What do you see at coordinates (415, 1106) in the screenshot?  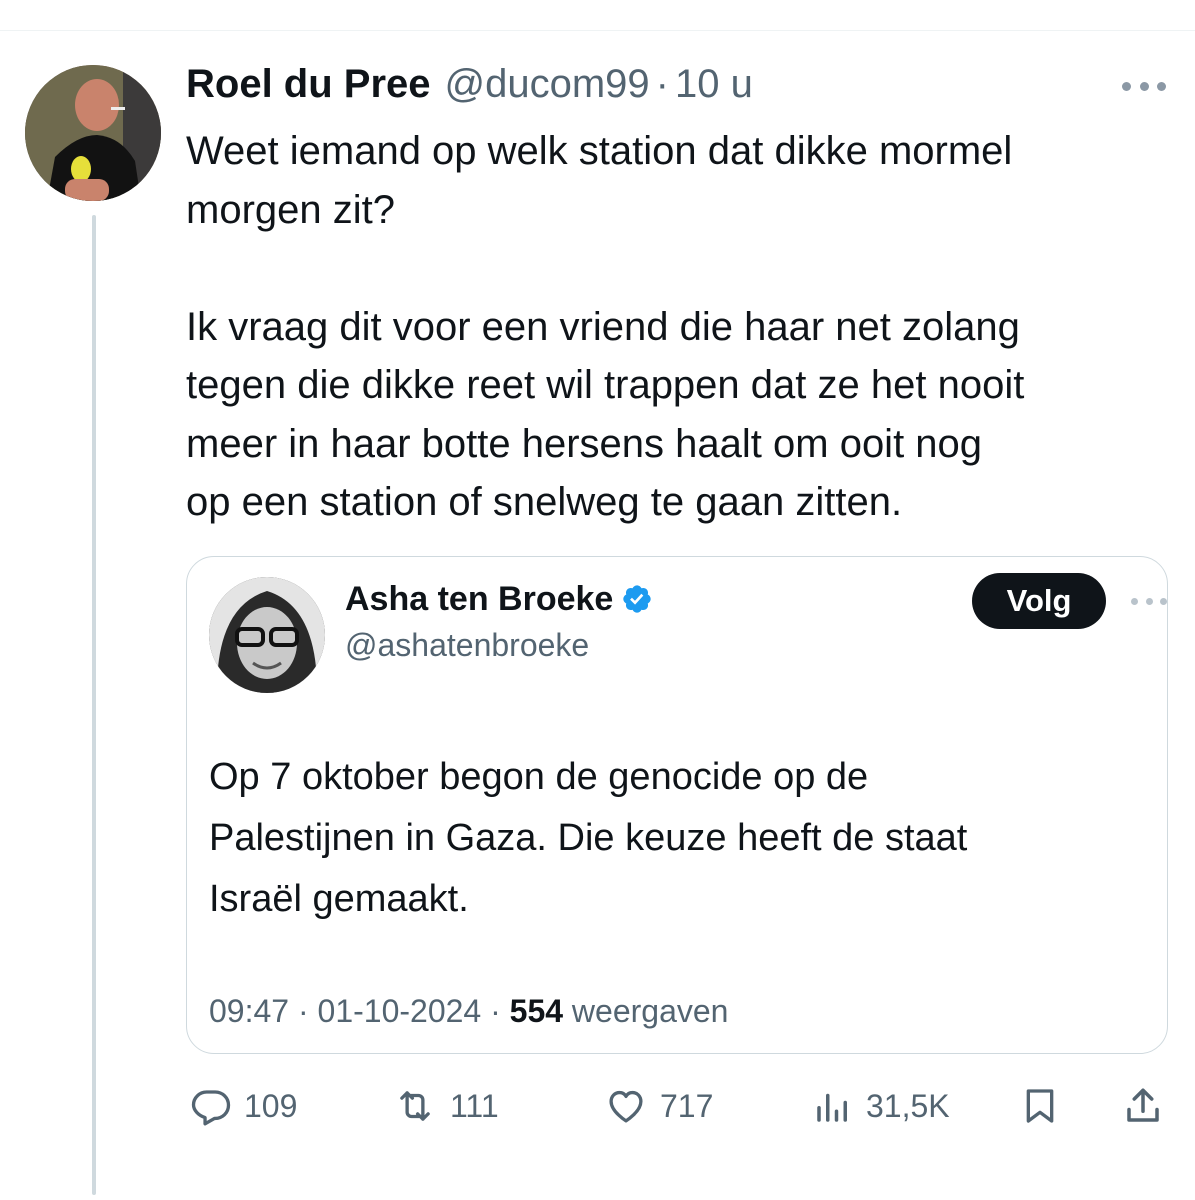 I see `repost-icon` at bounding box center [415, 1106].